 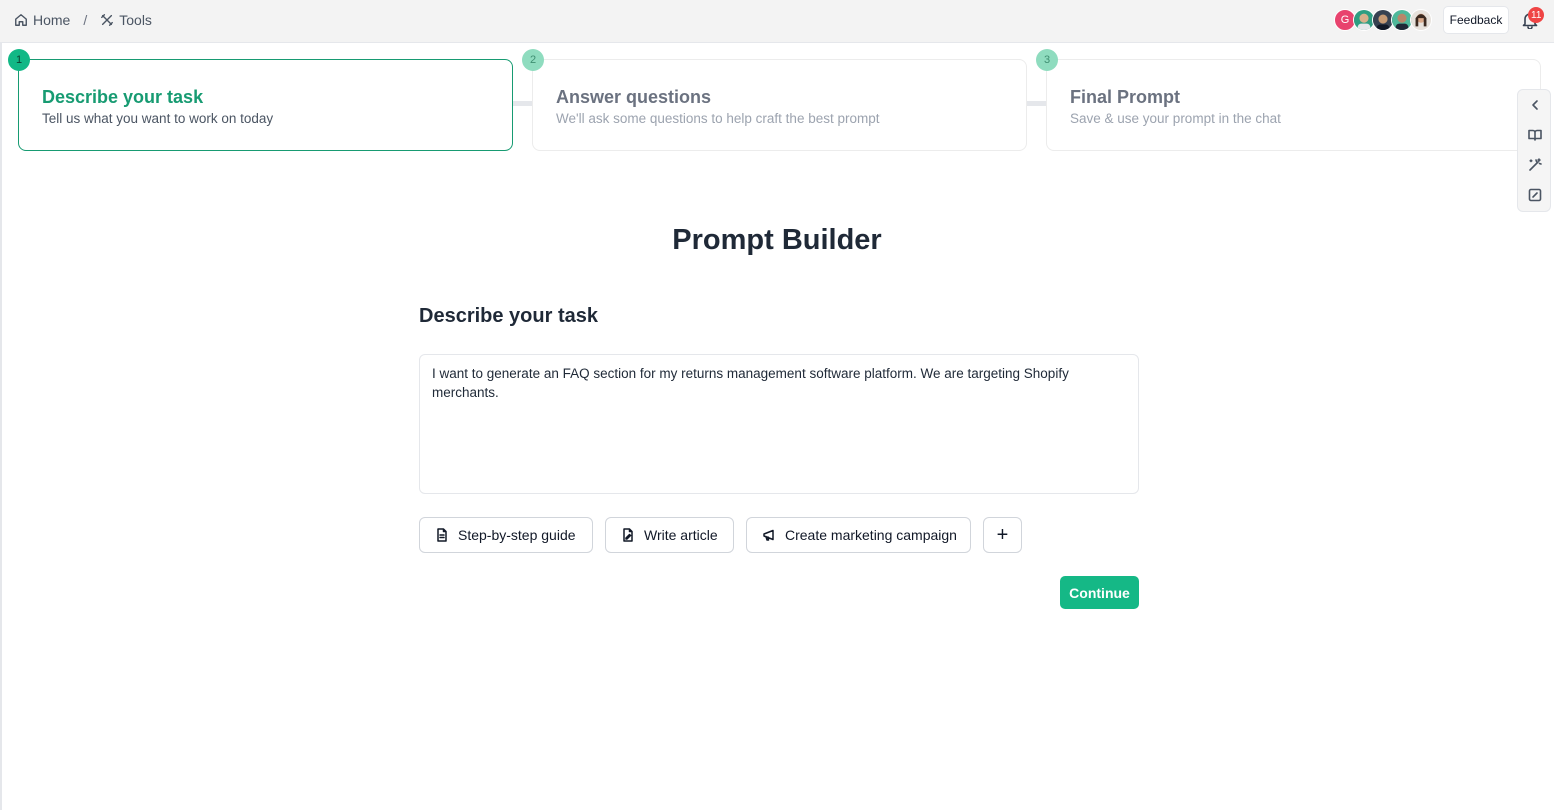 I want to click on home-icon, so click(x=21, y=20).